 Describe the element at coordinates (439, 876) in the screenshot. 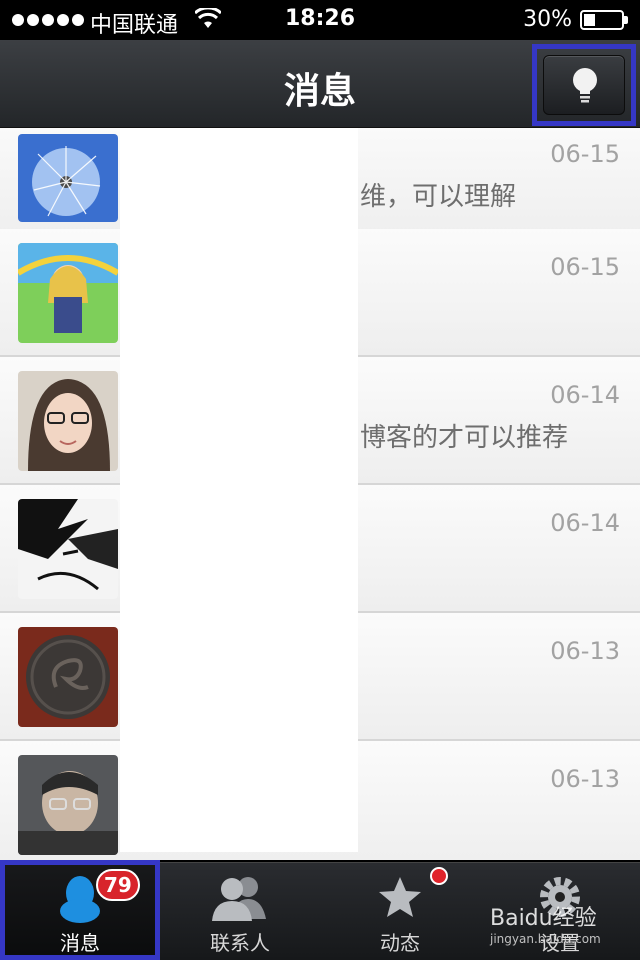

I see `notification-dot` at that location.